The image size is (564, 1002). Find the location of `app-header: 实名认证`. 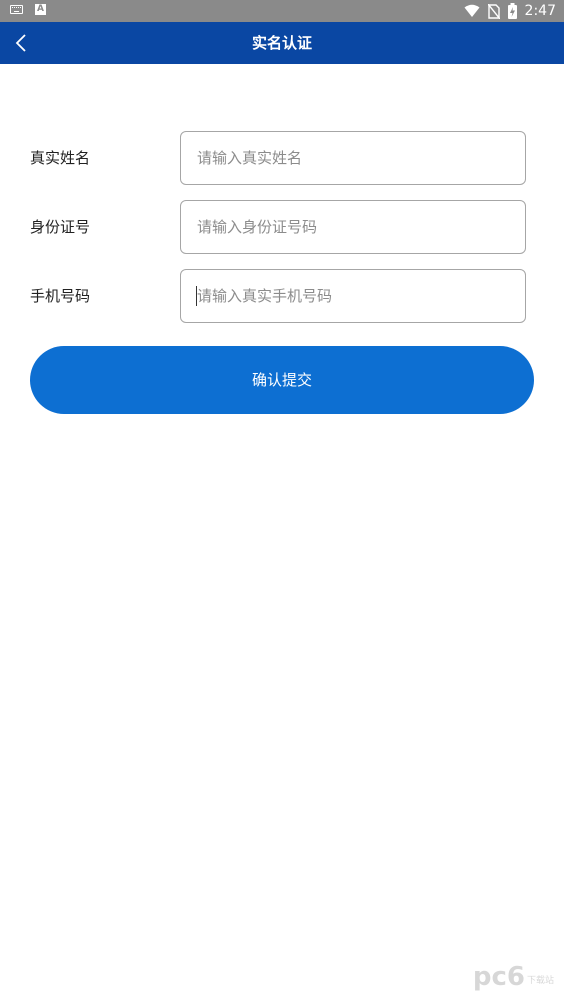

app-header: 实名认证 is located at coordinates (282, 43).